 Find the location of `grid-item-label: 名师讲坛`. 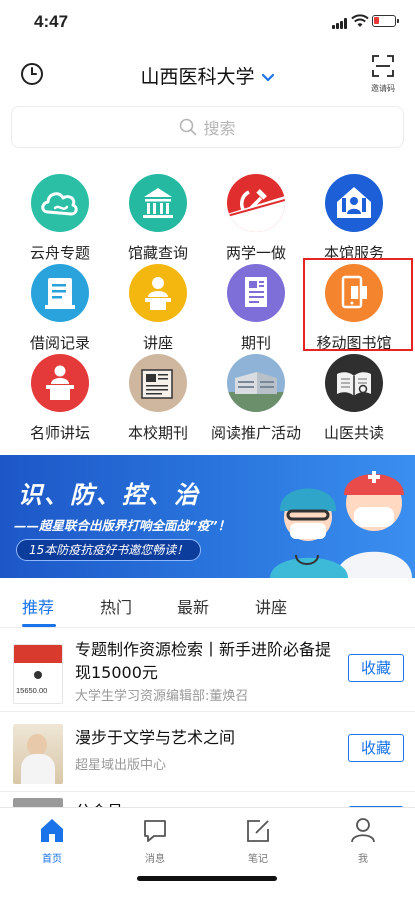

grid-item-label: 名师讲坛 is located at coordinates (59, 433).